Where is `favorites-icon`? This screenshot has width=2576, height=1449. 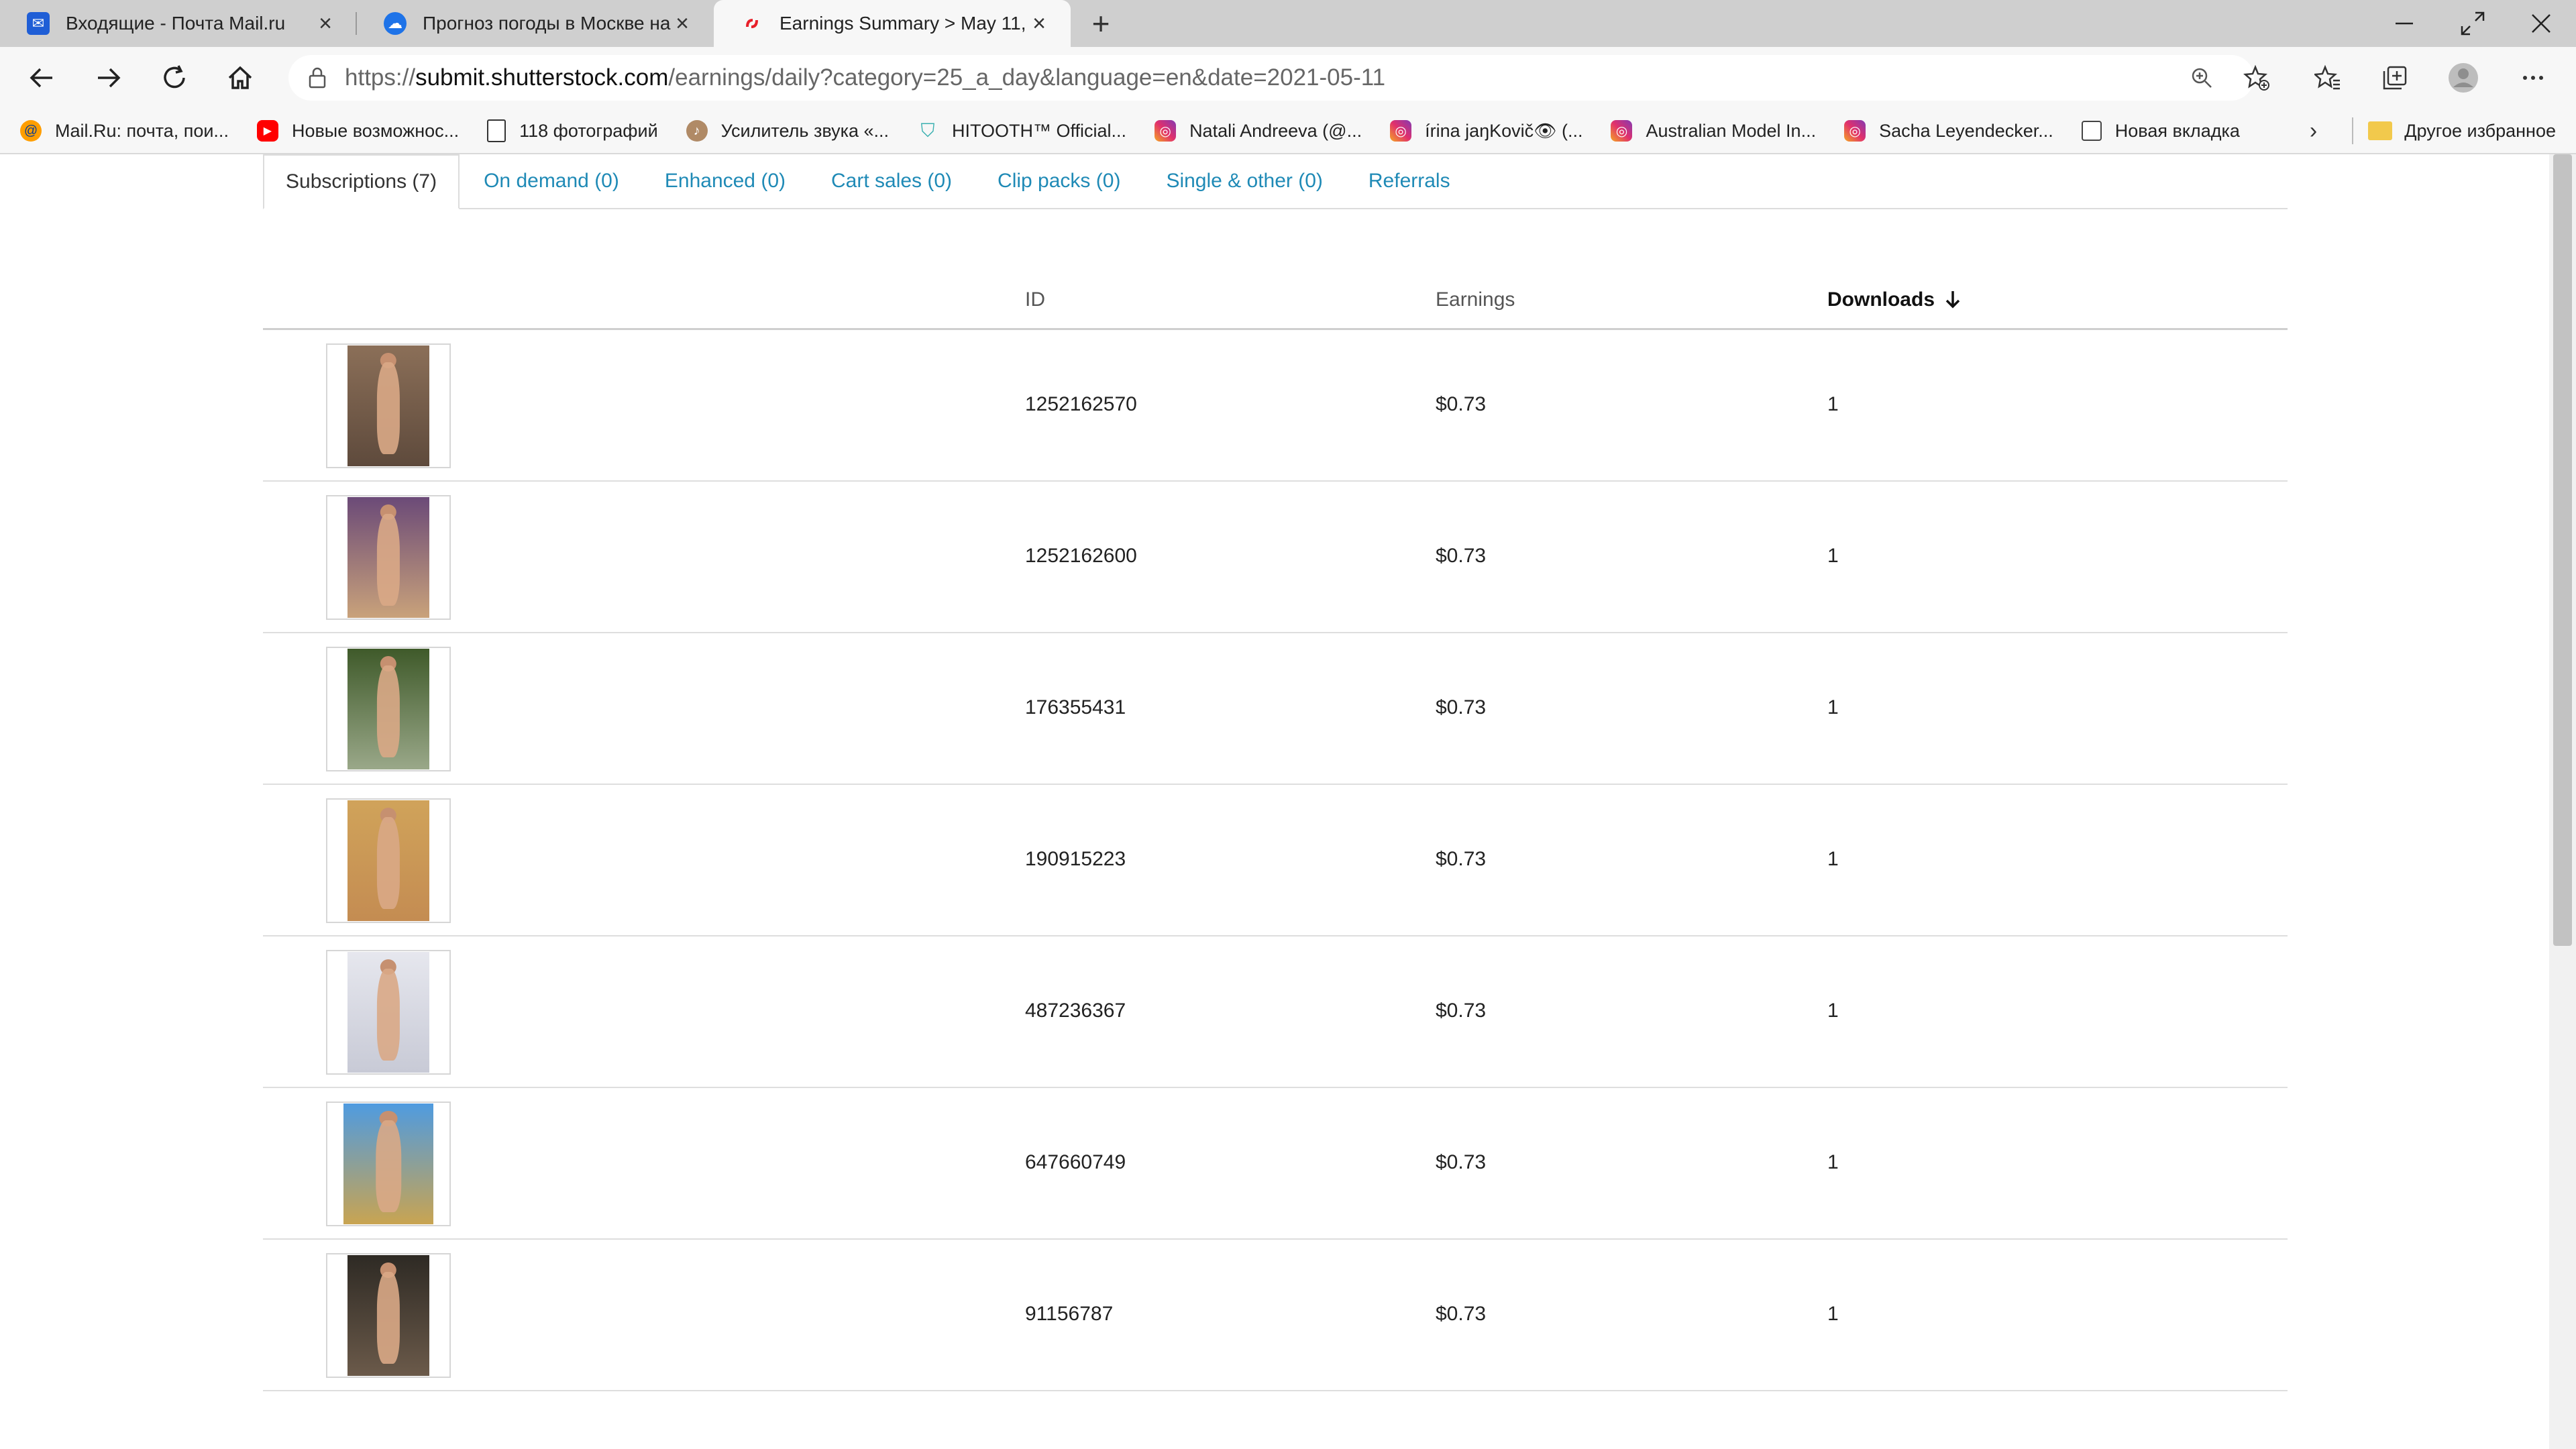 favorites-icon is located at coordinates (2327, 77).